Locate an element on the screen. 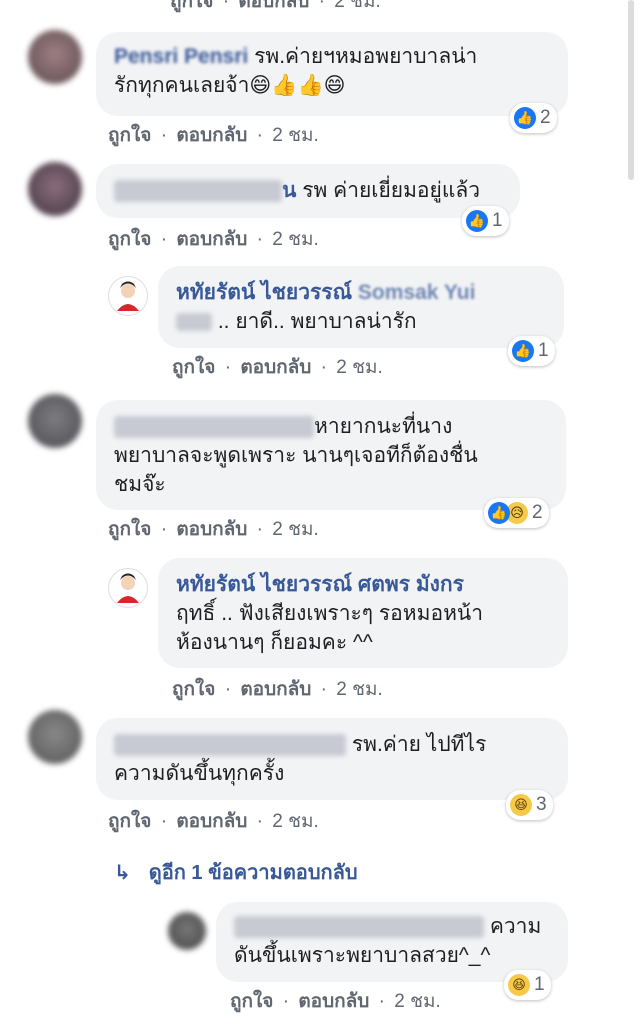 The height and width of the screenshot is (1028, 640). view-more-replies-link: ↳ ดูอีก 1 ข้อความตอบกลับ is located at coordinates (236, 872).